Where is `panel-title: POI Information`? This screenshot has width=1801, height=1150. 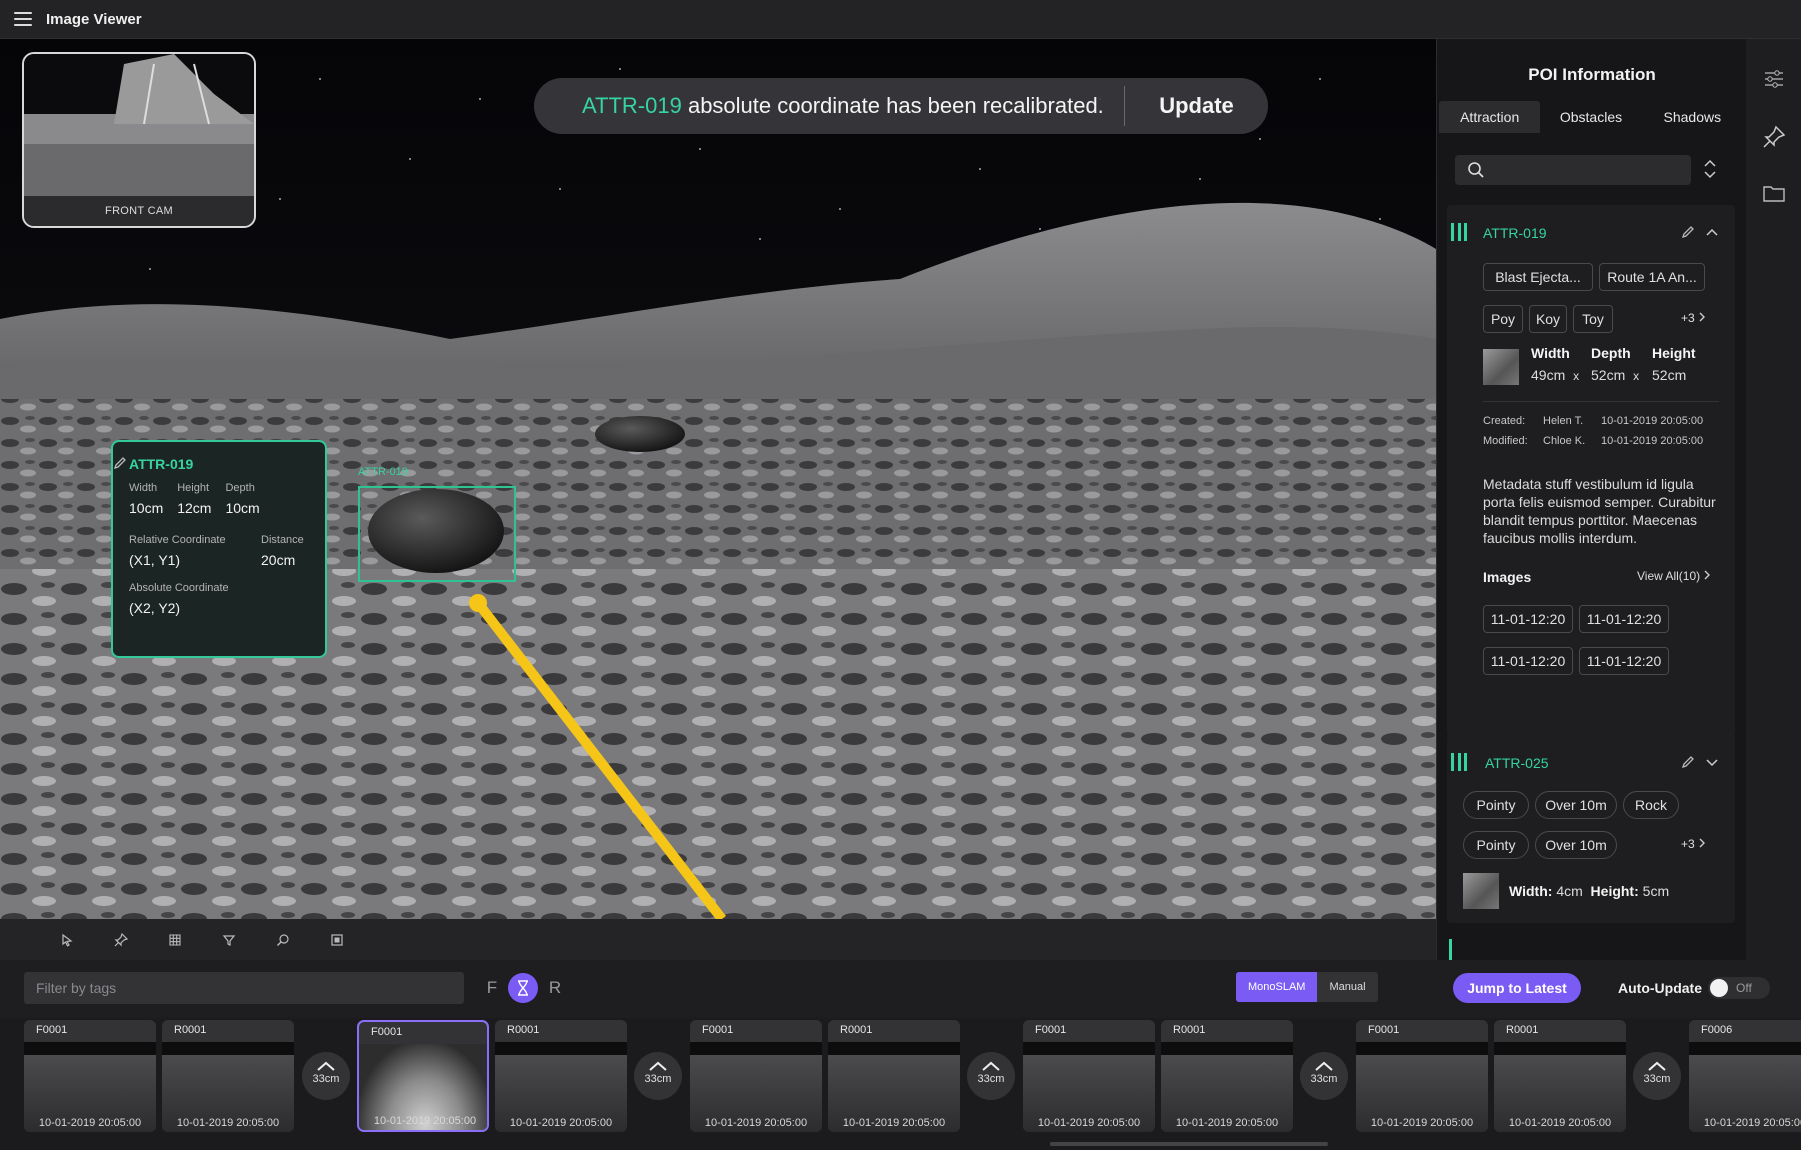 panel-title: POI Information is located at coordinates (1592, 74).